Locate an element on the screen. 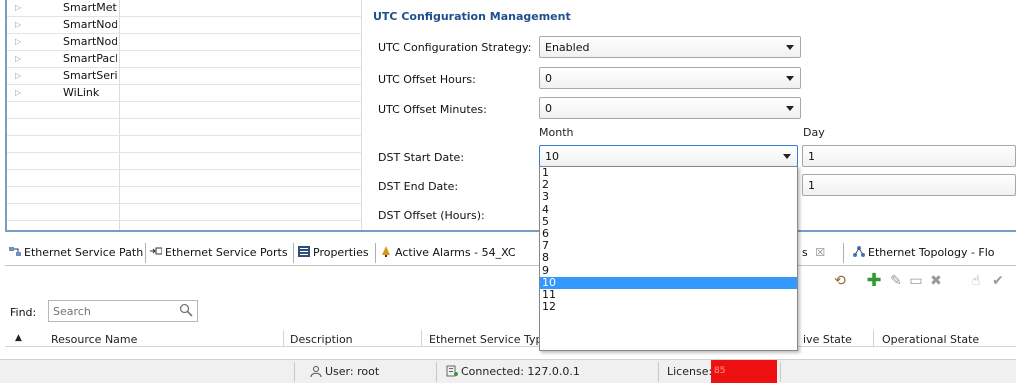  tree-item-smartpack: ▷ SmartPack is located at coordinates (184, 59).